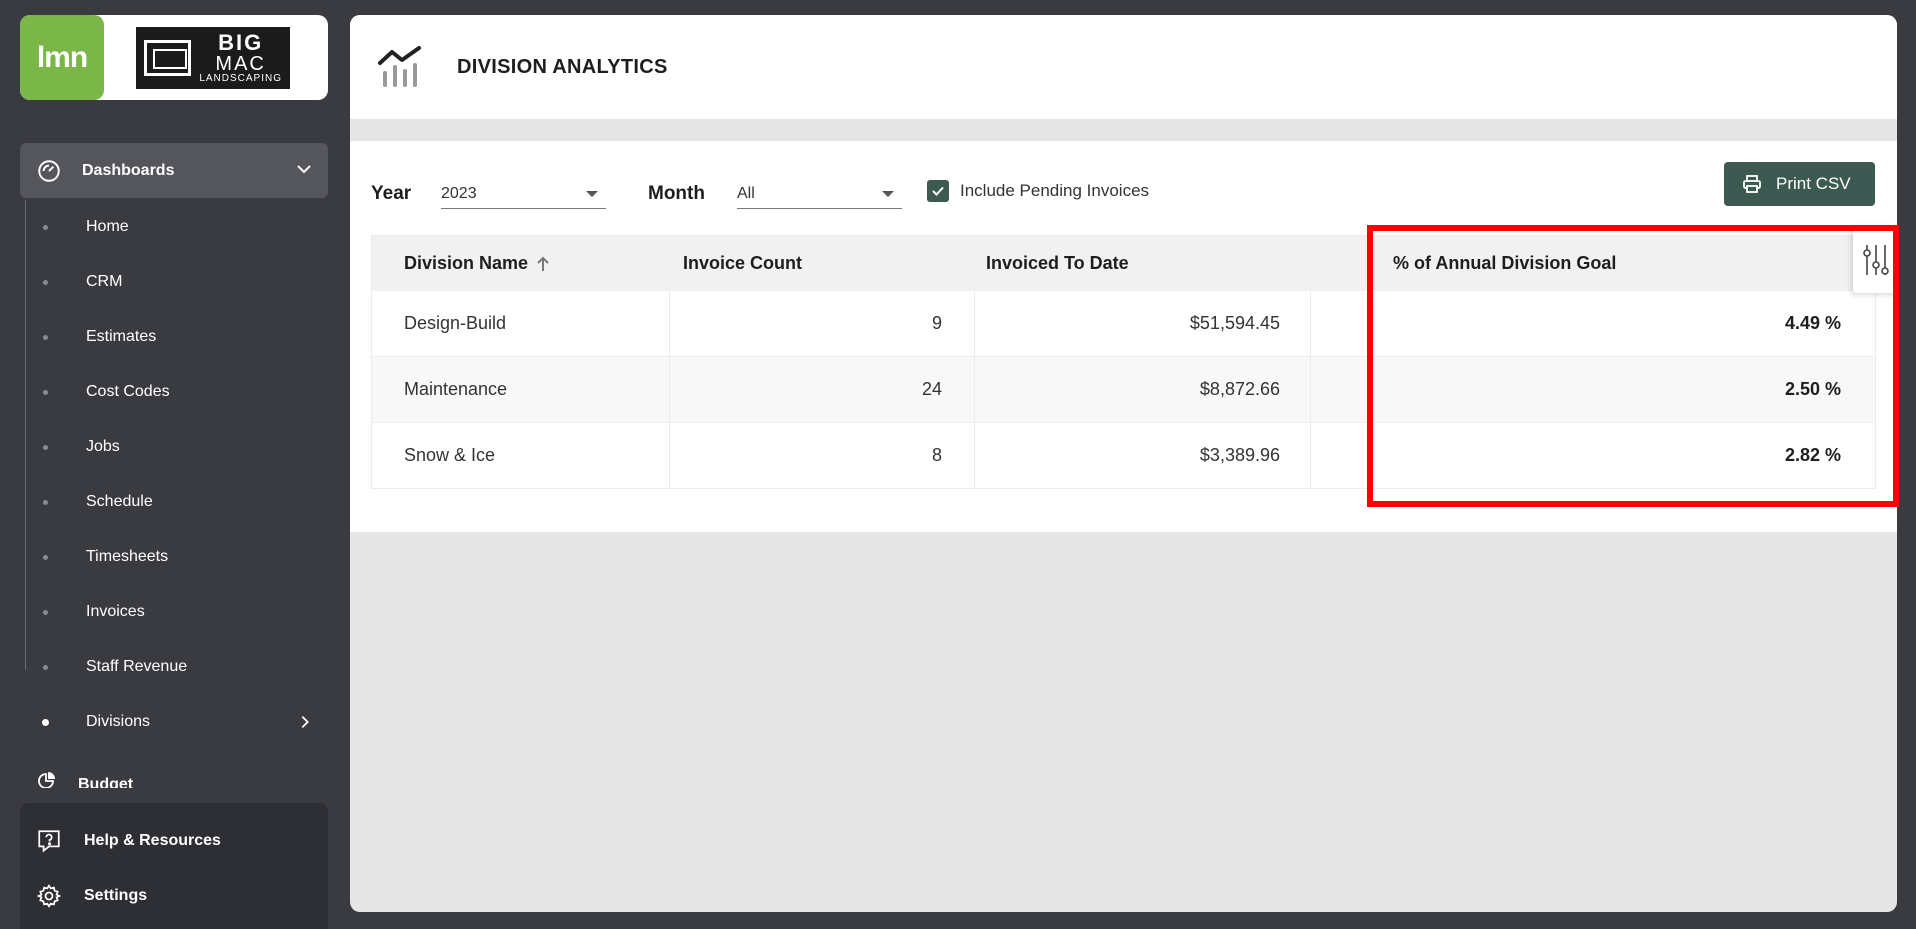  What do you see at coordinates (1123, 324) in the screenshot?
I see `table-row: Design-Build 9 $51,594.45 4.49 %` at bounding box center [1123, 324].